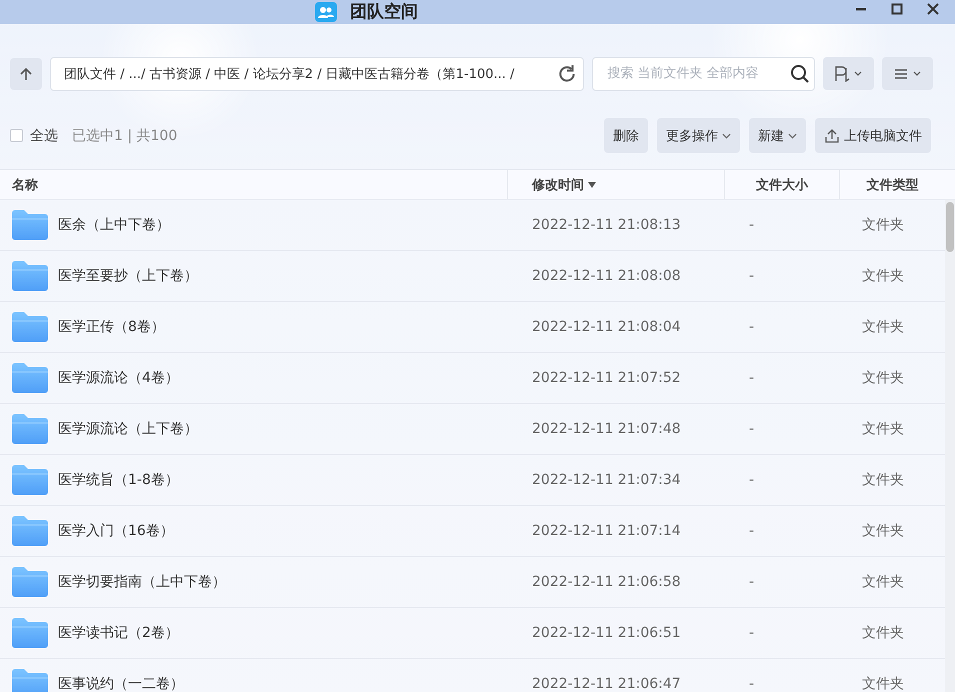  What do you see at coordinates (472, 276) in the screenshot?
I see `file-row: 医学至要抄（上下卷） 2022-12-11 21:08:08 - 文件夹` at bounding box center [472, 276].